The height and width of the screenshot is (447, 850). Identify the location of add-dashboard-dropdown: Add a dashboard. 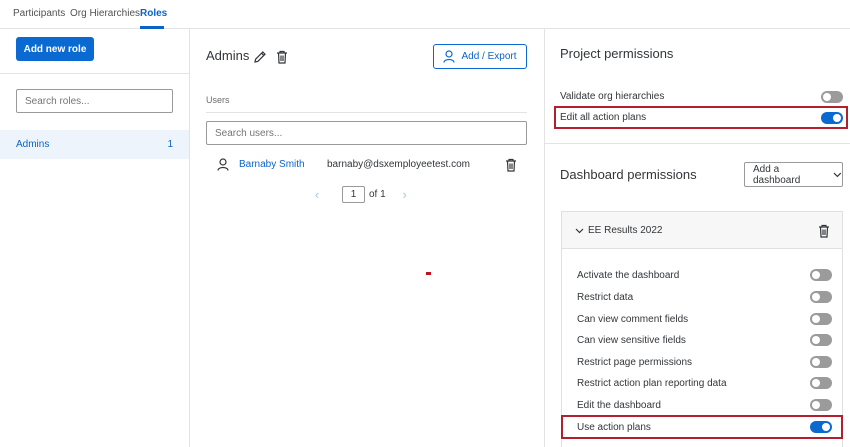
(793, 174).